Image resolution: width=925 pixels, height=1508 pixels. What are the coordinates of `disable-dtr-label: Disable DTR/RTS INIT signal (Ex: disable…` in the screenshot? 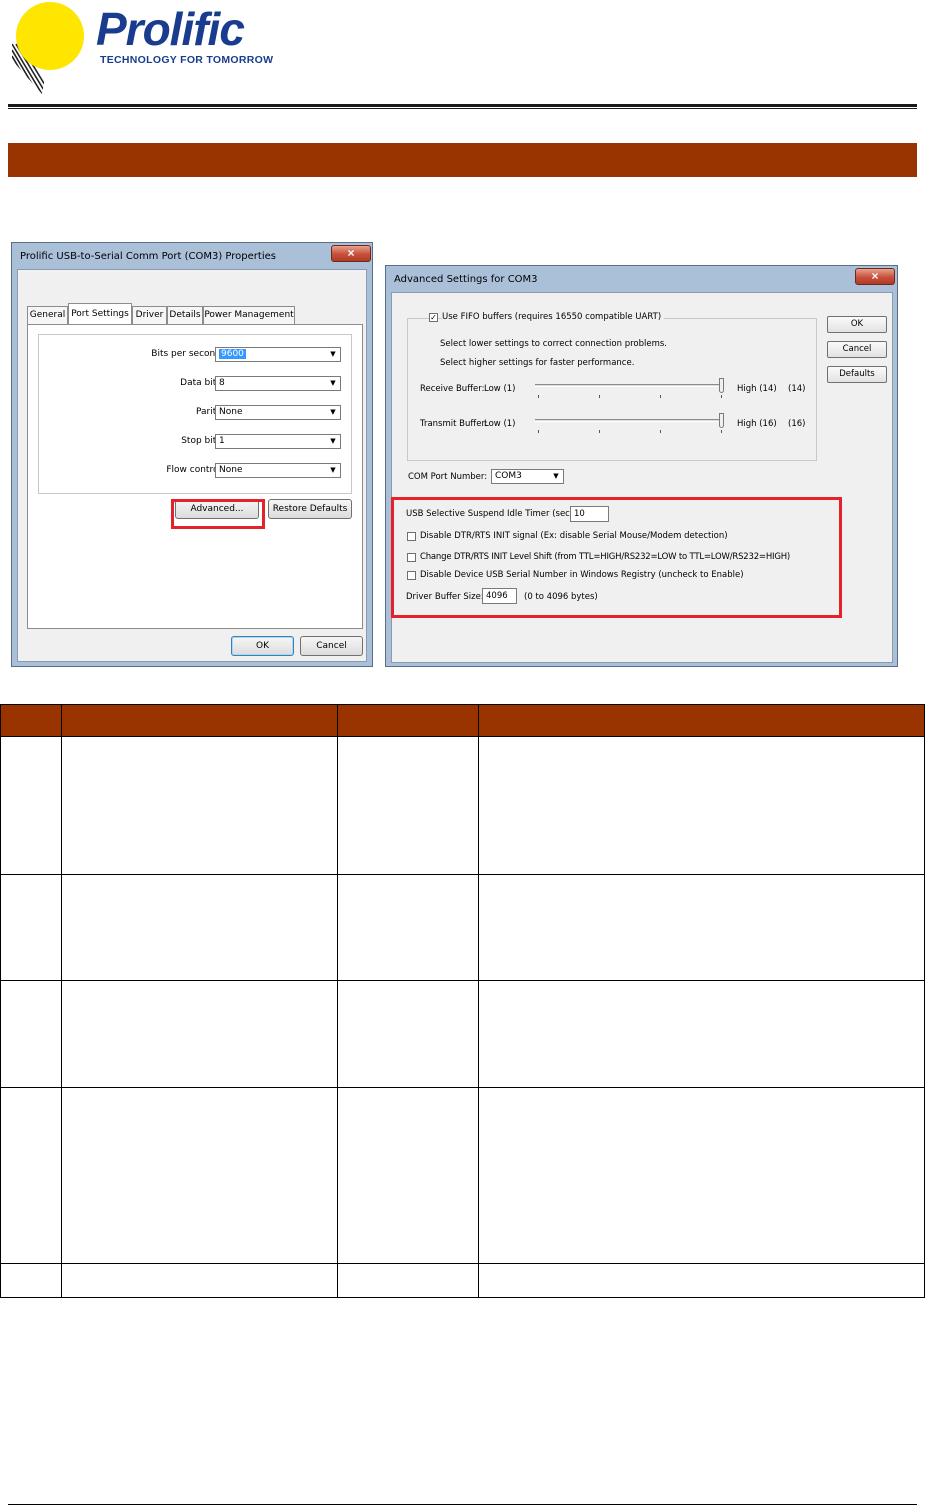 It's located at (574, 536).